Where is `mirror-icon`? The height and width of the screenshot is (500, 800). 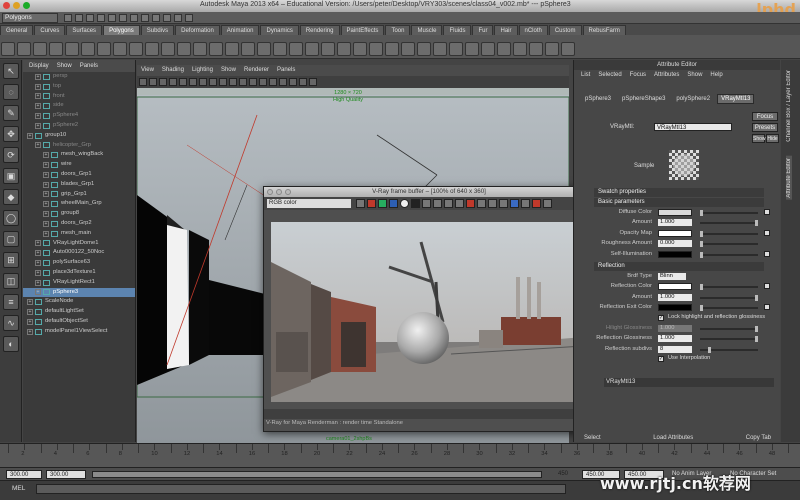
mirror-icon is located at coordinates (296, 49).